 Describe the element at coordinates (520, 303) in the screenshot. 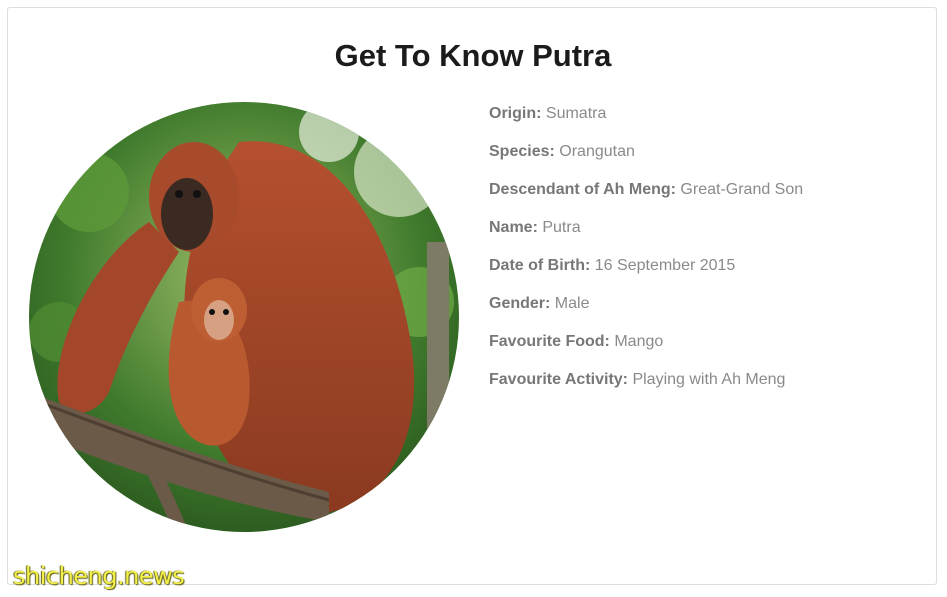

I see `fact-label: Gender:` at that location.